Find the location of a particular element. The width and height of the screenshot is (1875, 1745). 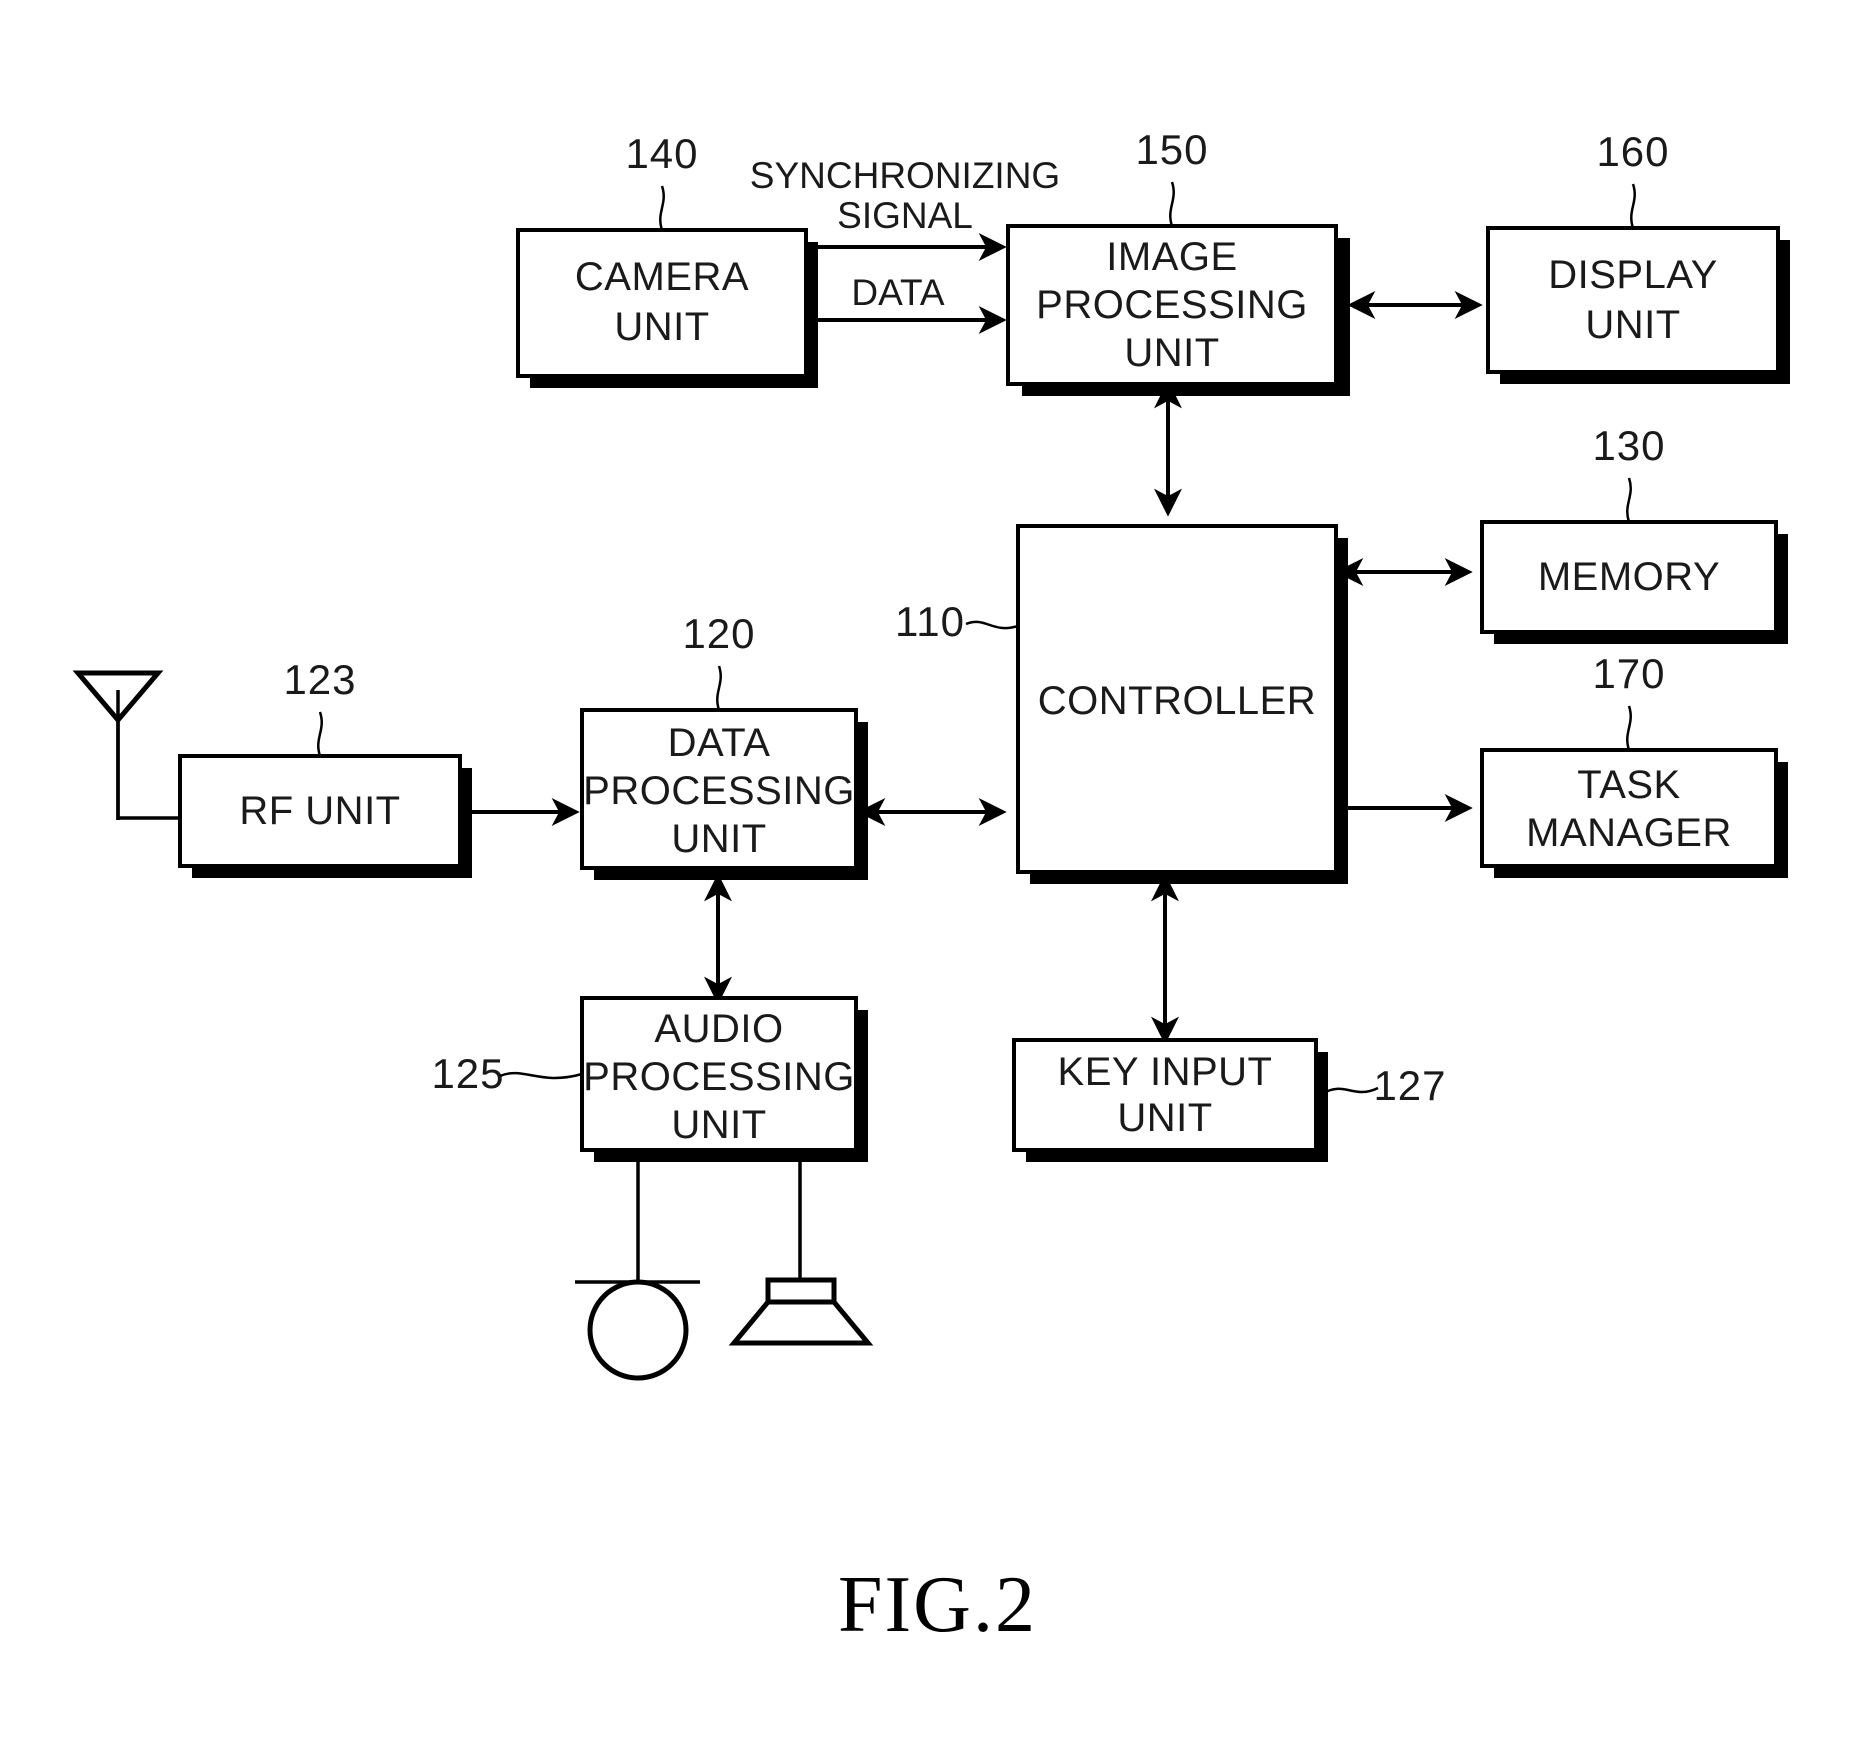

edge-label-sync-line1: SYNCHRONIZING is located at coordinates (905, 175).